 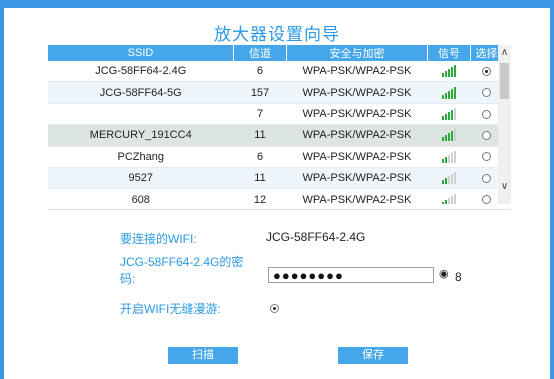 What do you see at coordinates (279, 209) in the screenshot?
I see `divider` at bounding box center [279, 209].